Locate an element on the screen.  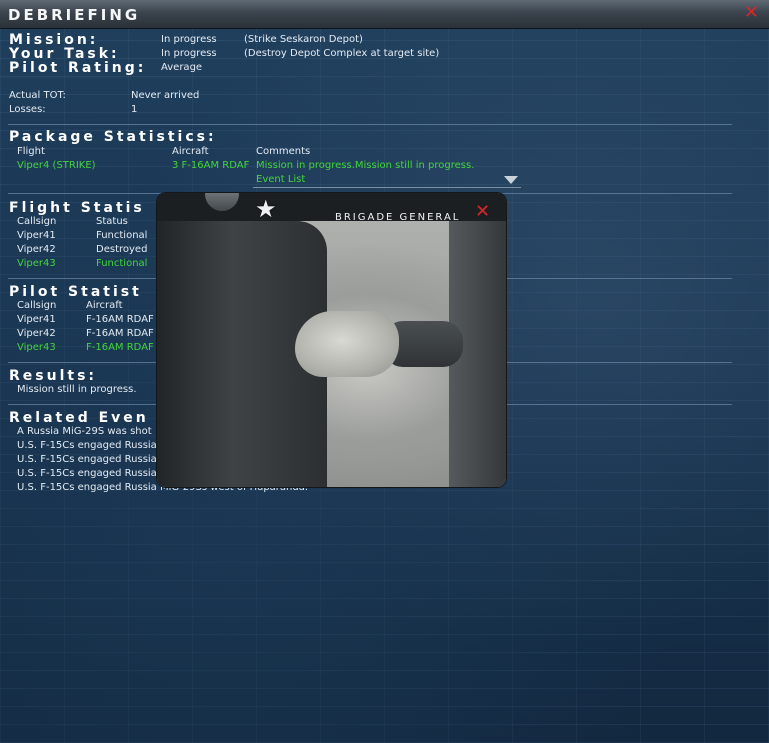
pilot-row-callsign: Viper43 is located at coordinates (36, 347).